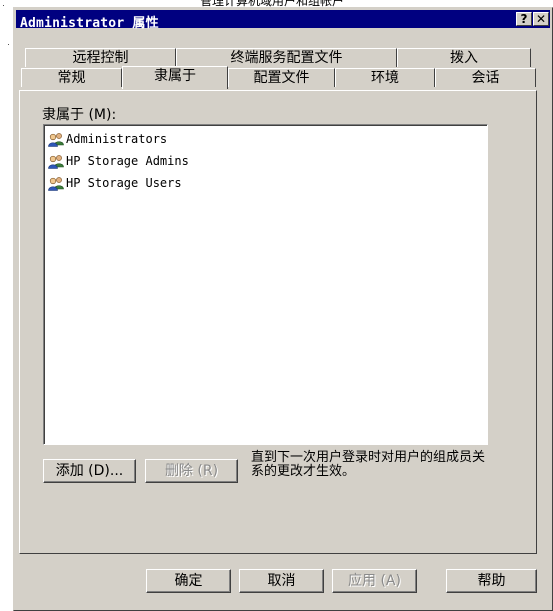 This screenshot has height=611, width=553. I want to click on cancel-button: 取消, so click(281, 581).